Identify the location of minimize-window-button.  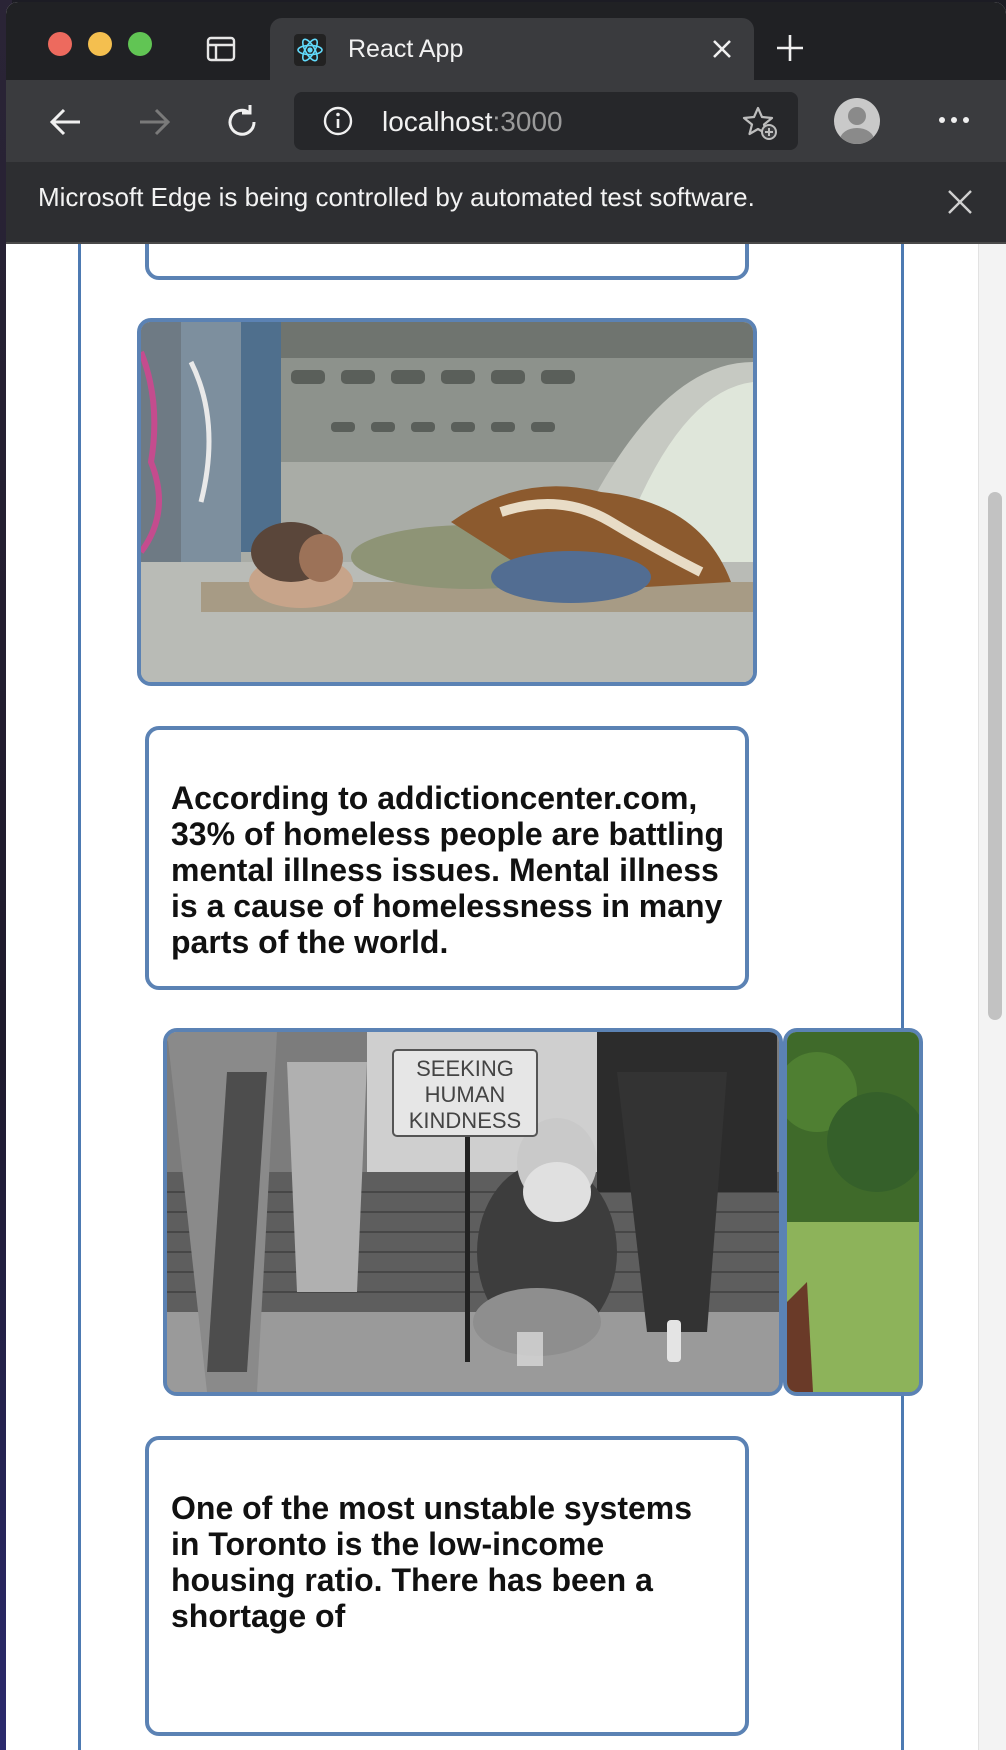
(100, 44).